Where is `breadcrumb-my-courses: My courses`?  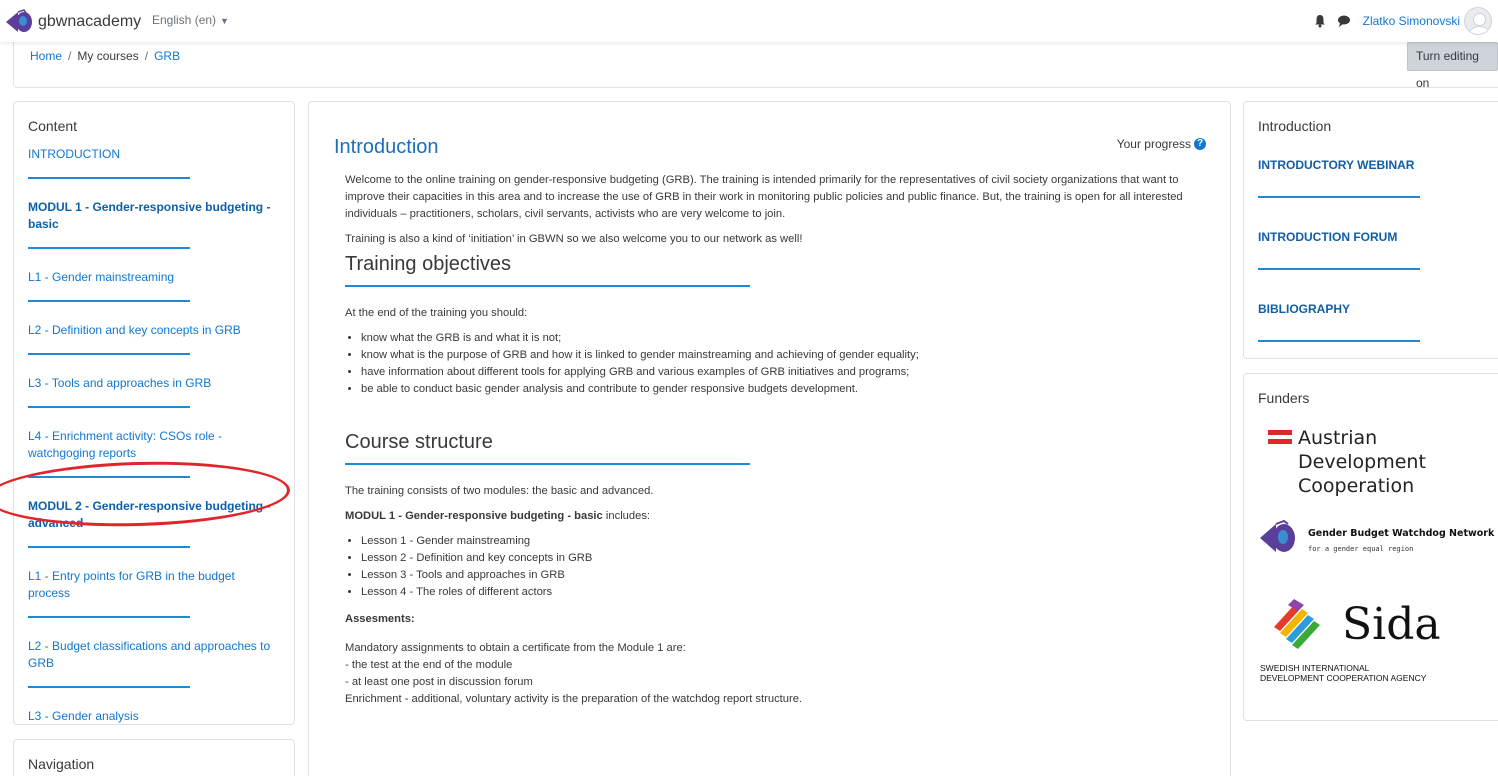 breadcrumb-my-courses: My courses is located at coordinates (107, 56).